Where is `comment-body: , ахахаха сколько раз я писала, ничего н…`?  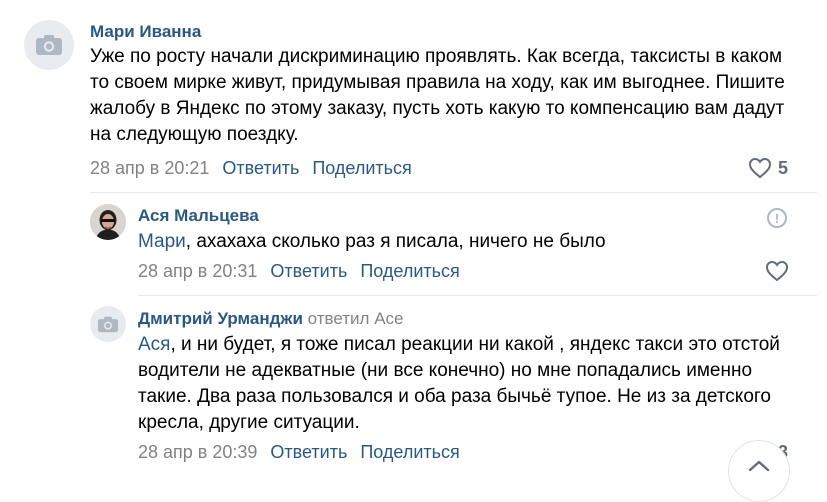 comment-body: , ахахаха сколько раз я писала, ничего н… is located at coordinates (395, 241).